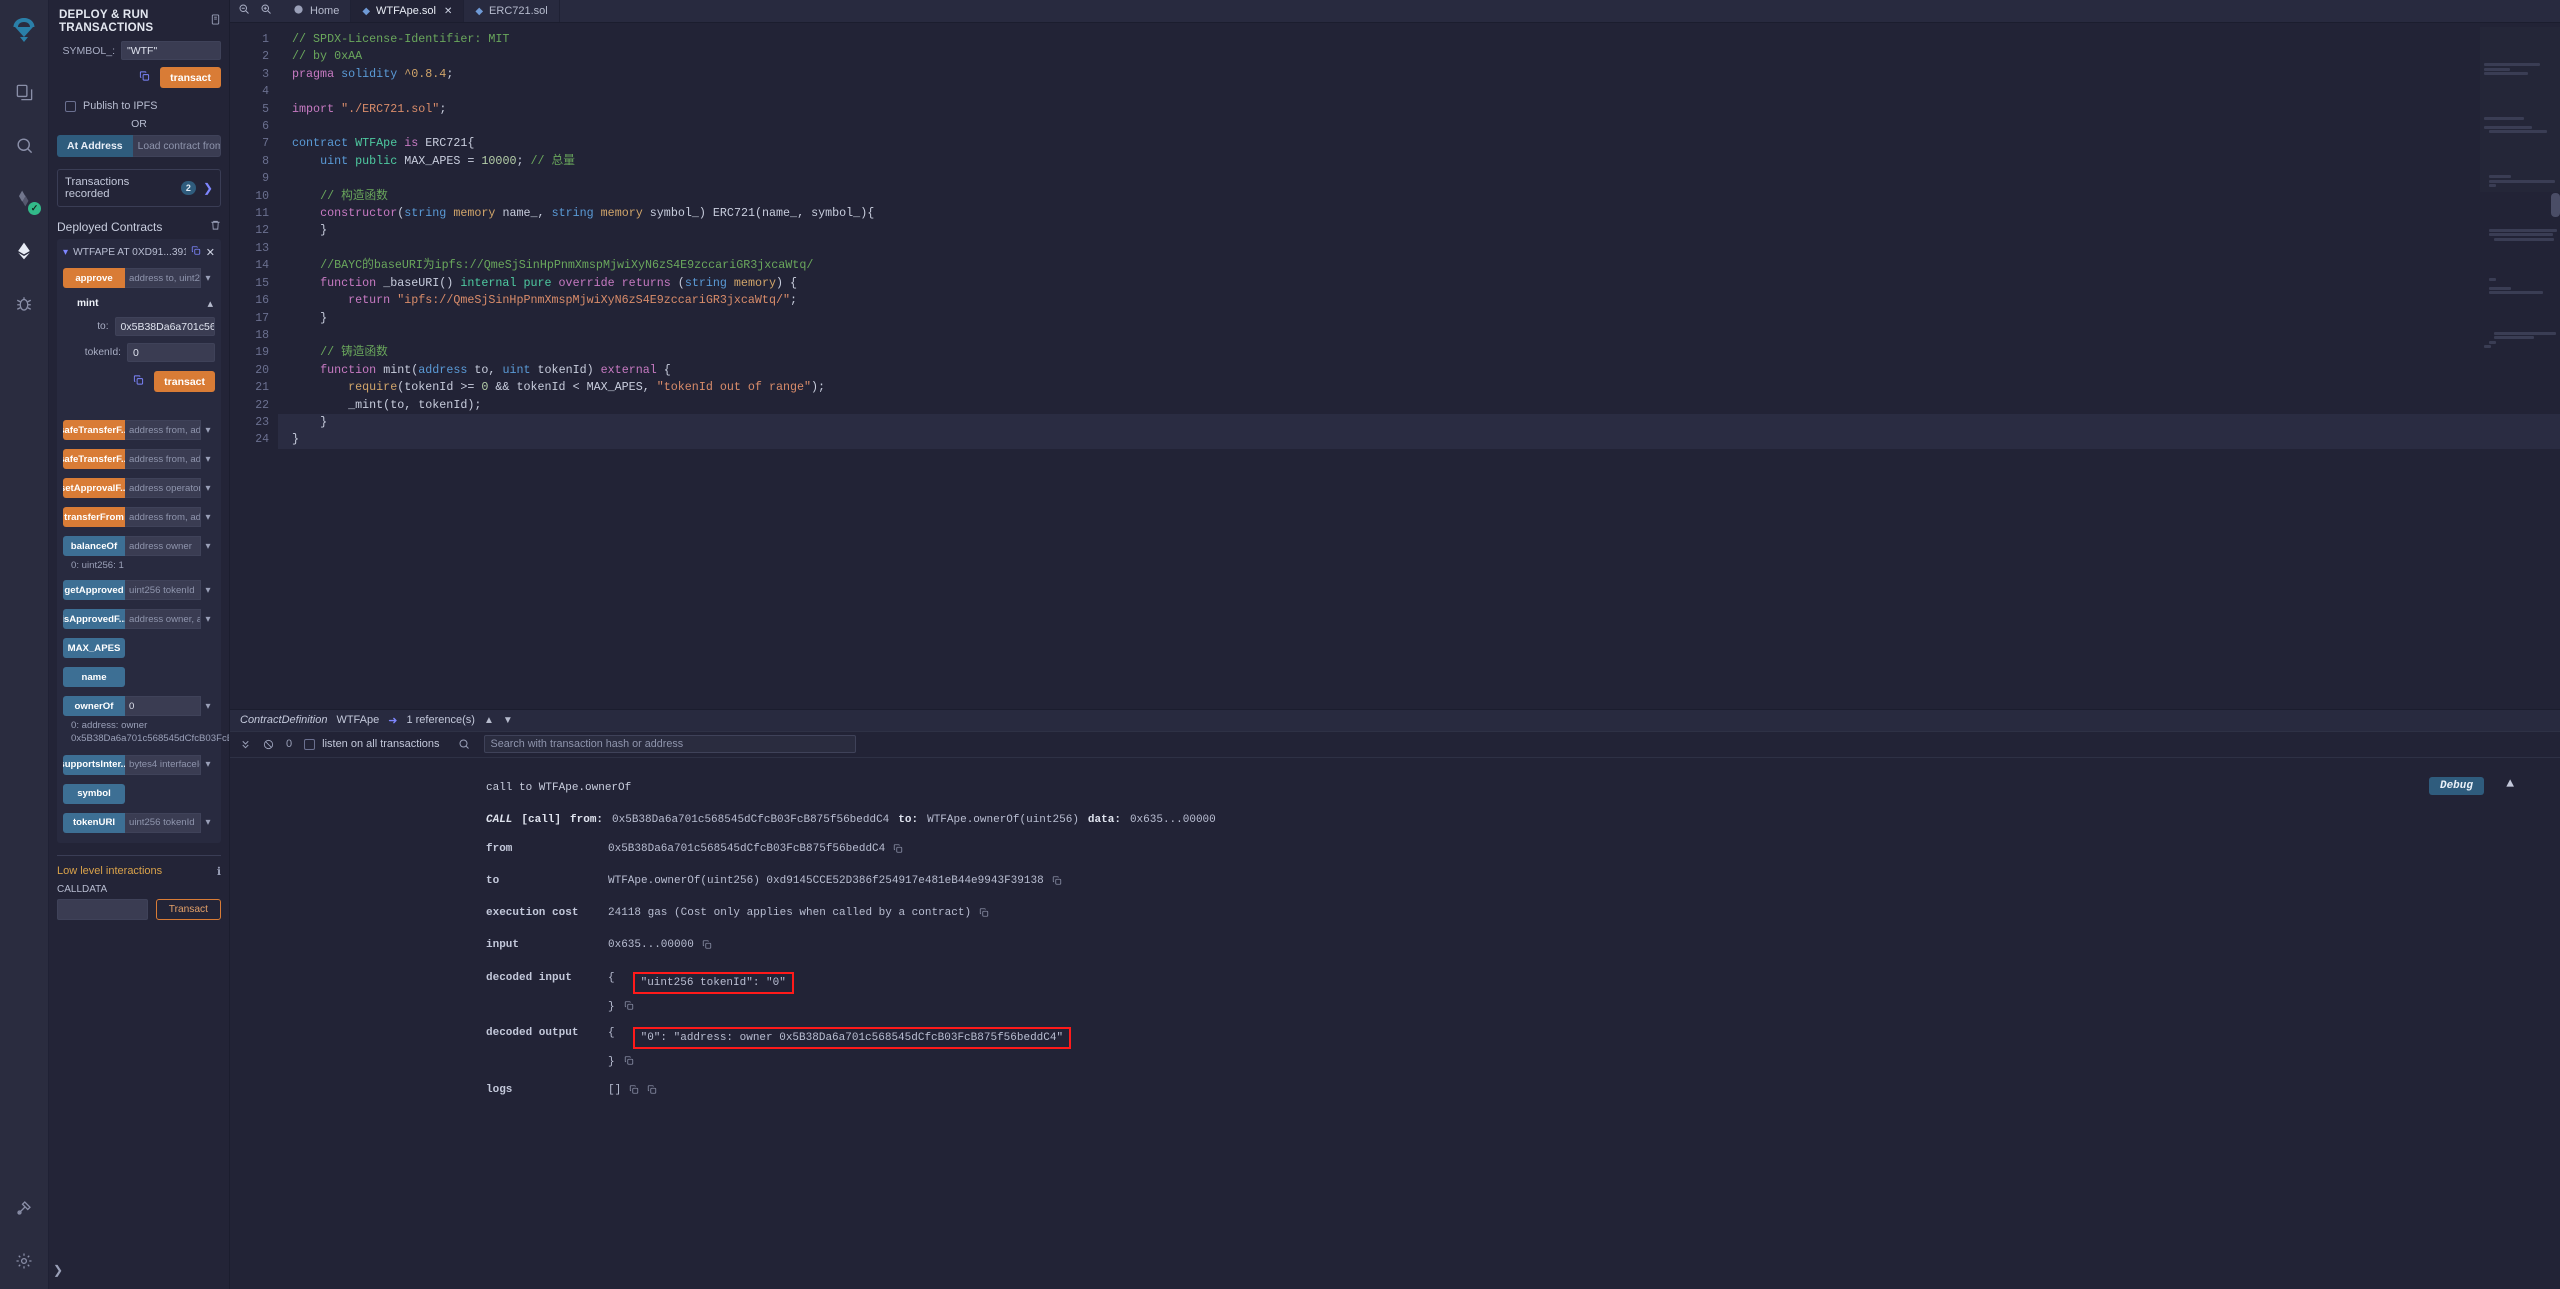 Image resolution: width=2560 pixels, height=1289 pixels. Describe the element at coordinates (211, 303) in the screenshot. I see `chevron-up-icon: ▴` at that location.